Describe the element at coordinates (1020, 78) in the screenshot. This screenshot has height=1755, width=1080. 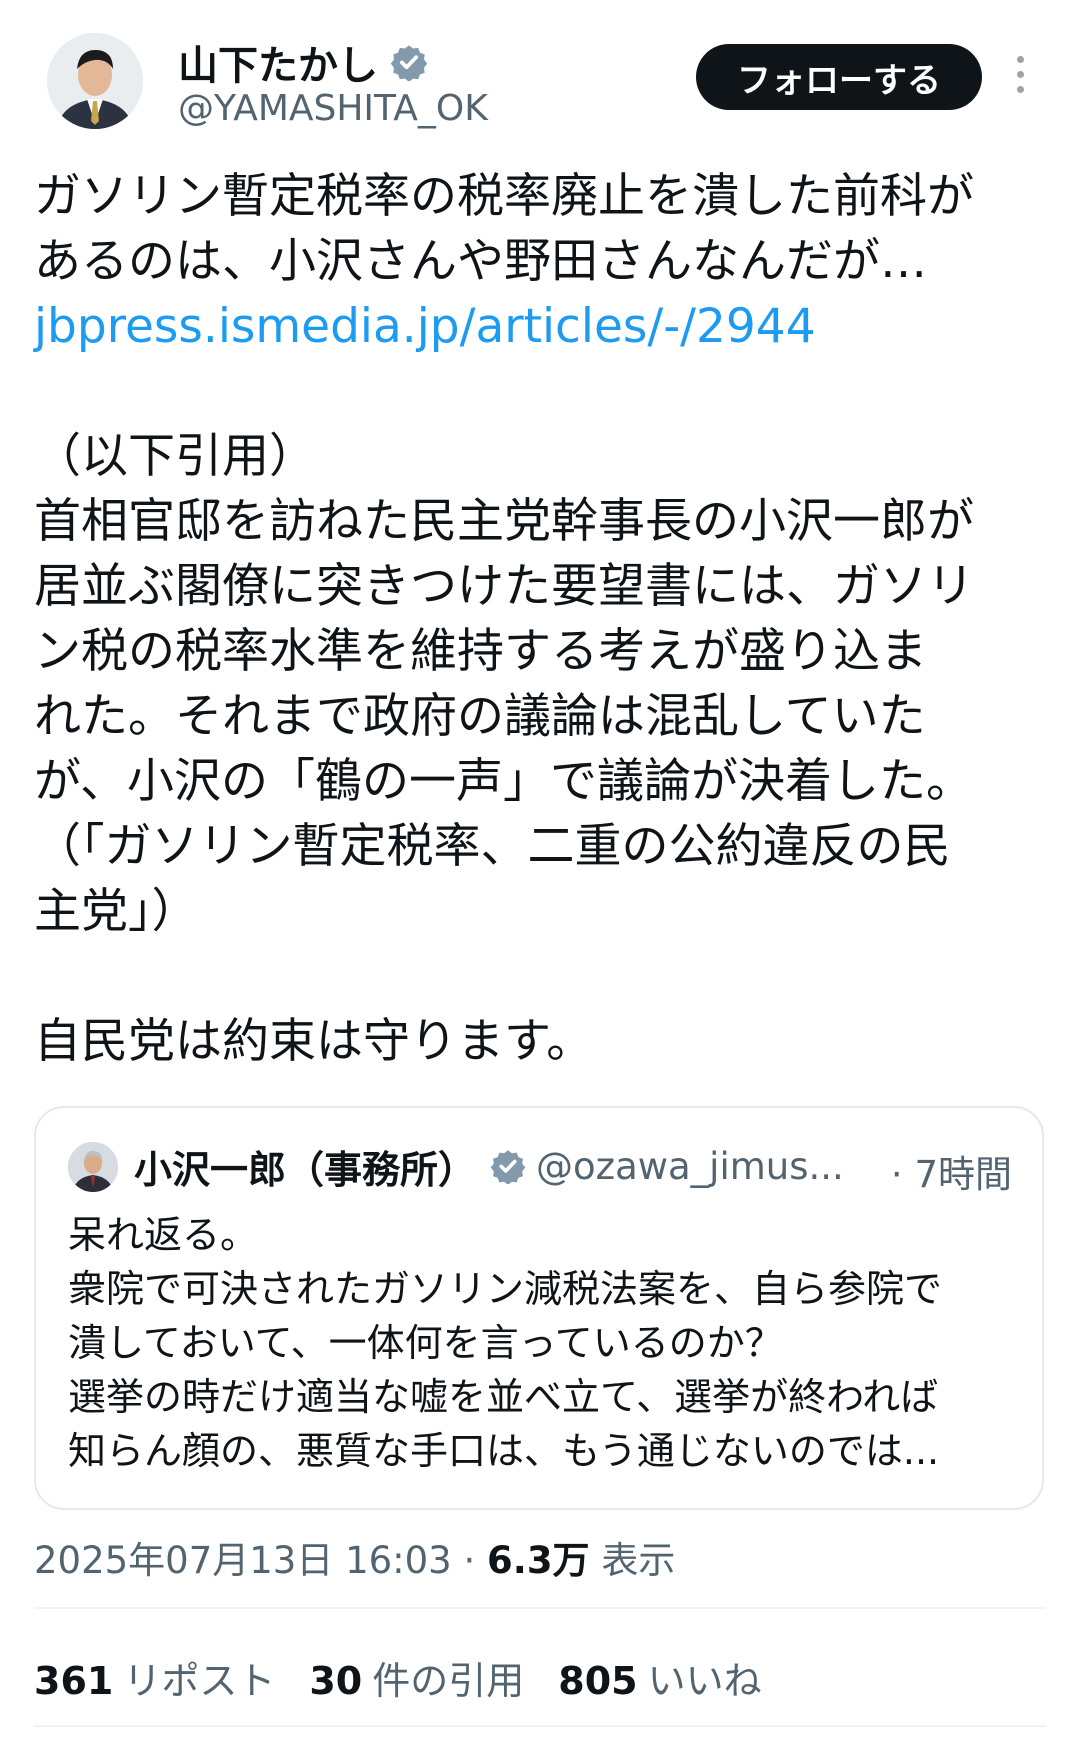
I see `more-vertical-icon` at that location.